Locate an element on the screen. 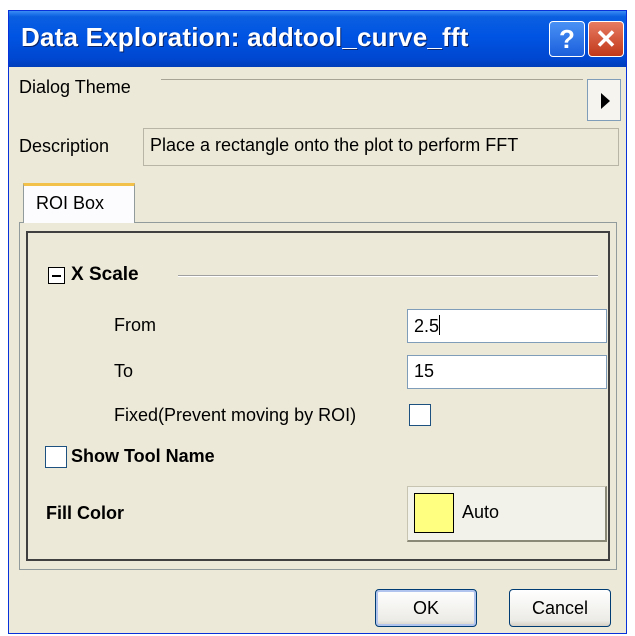  to-value: 15 is located at coordinates (424, 371).